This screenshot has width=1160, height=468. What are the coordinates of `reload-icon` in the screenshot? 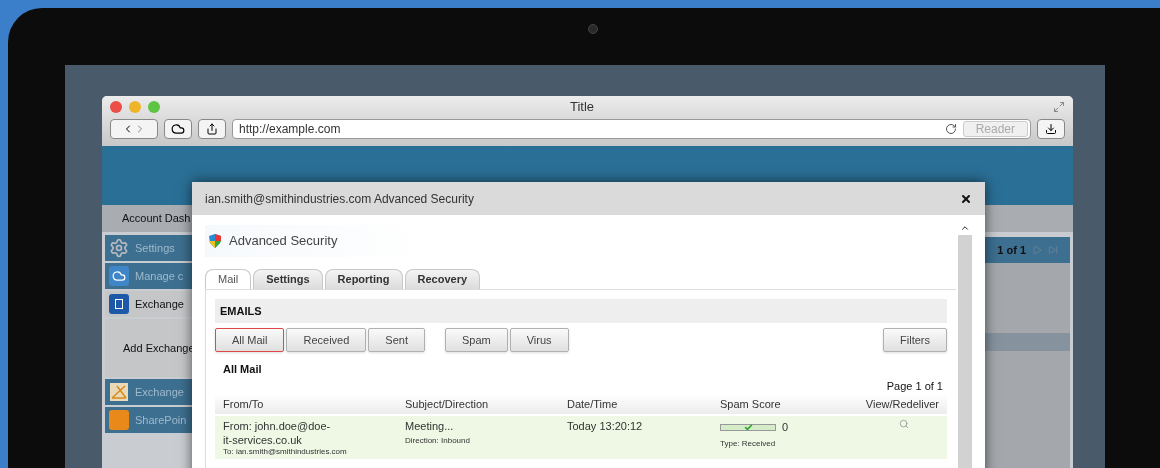 It's located at (950, 129).